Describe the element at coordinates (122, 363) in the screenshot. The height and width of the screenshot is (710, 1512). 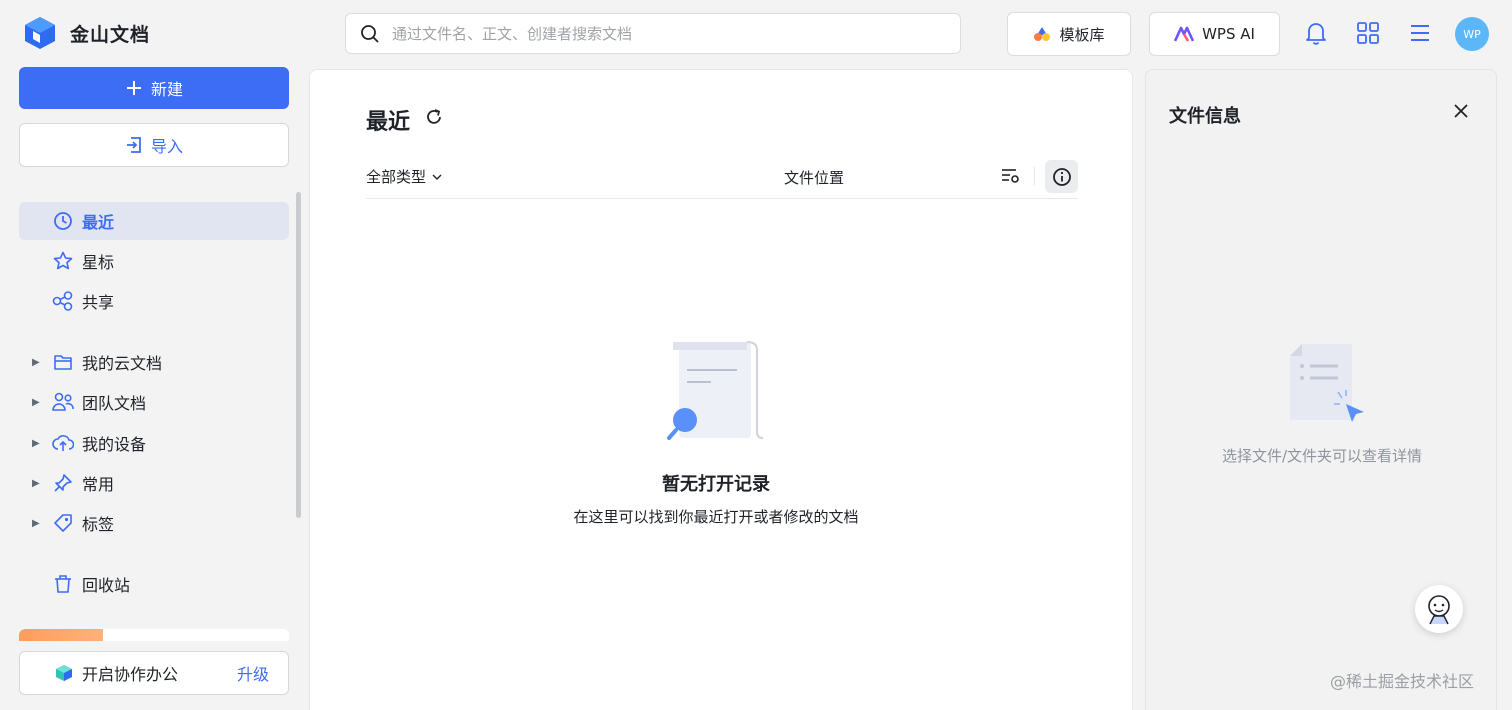
I see `sidebar-item-label: 我的云文档` at that location.